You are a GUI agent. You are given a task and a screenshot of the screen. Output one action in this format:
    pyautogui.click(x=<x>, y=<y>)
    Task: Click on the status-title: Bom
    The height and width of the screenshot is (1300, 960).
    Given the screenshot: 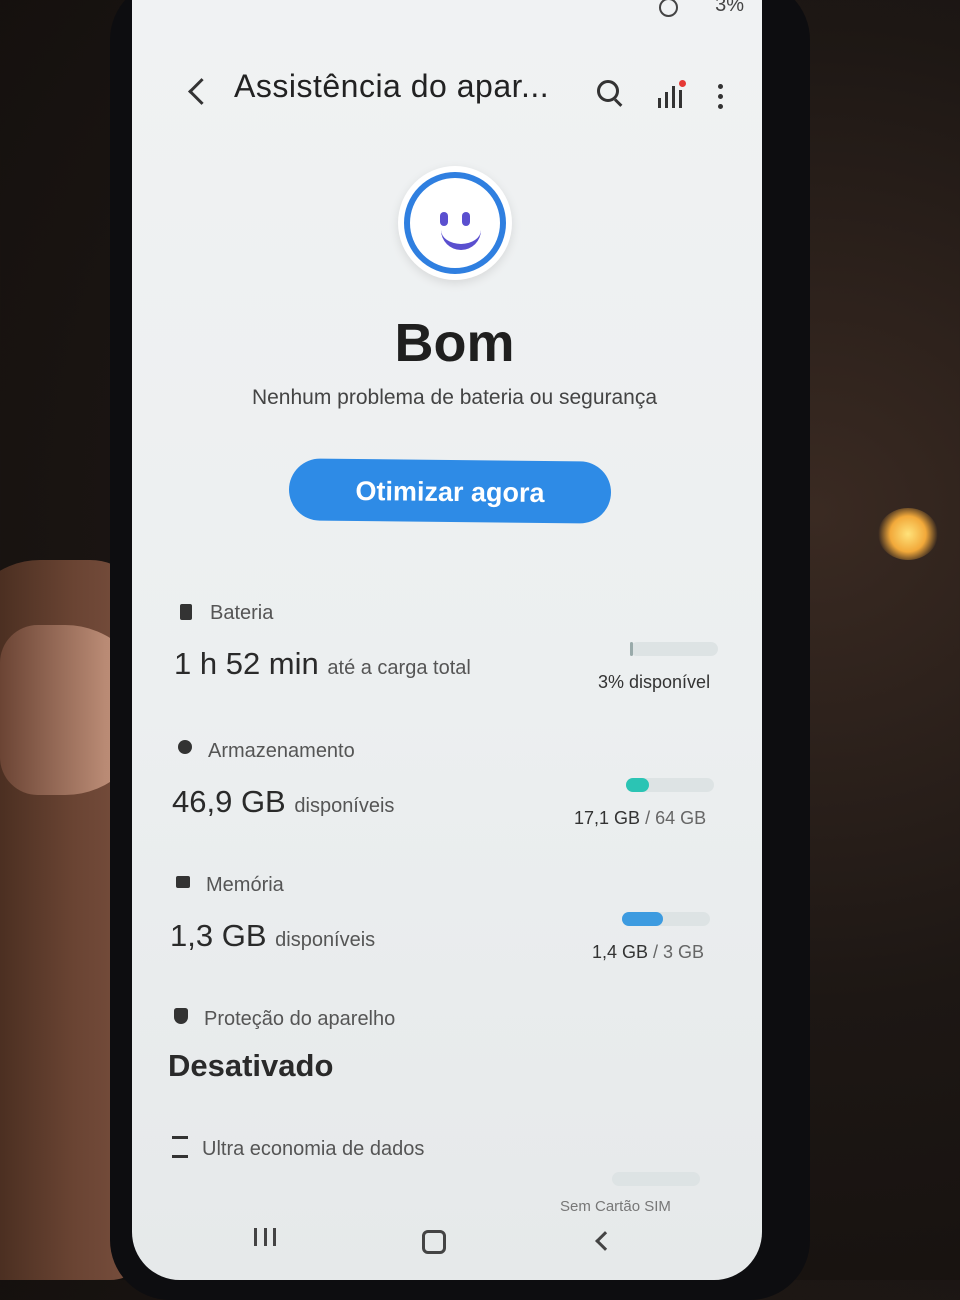 What is the action you would take?
    pyautogui.click(x=454, y=343)
    